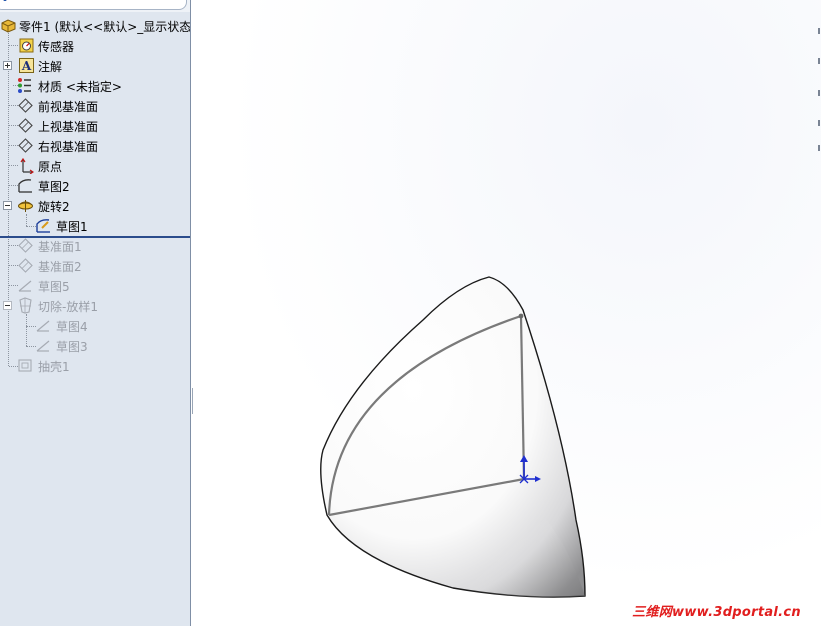 This screenshot has width=821, height=626. I want to click on sensor-icon, so click(26, 45).